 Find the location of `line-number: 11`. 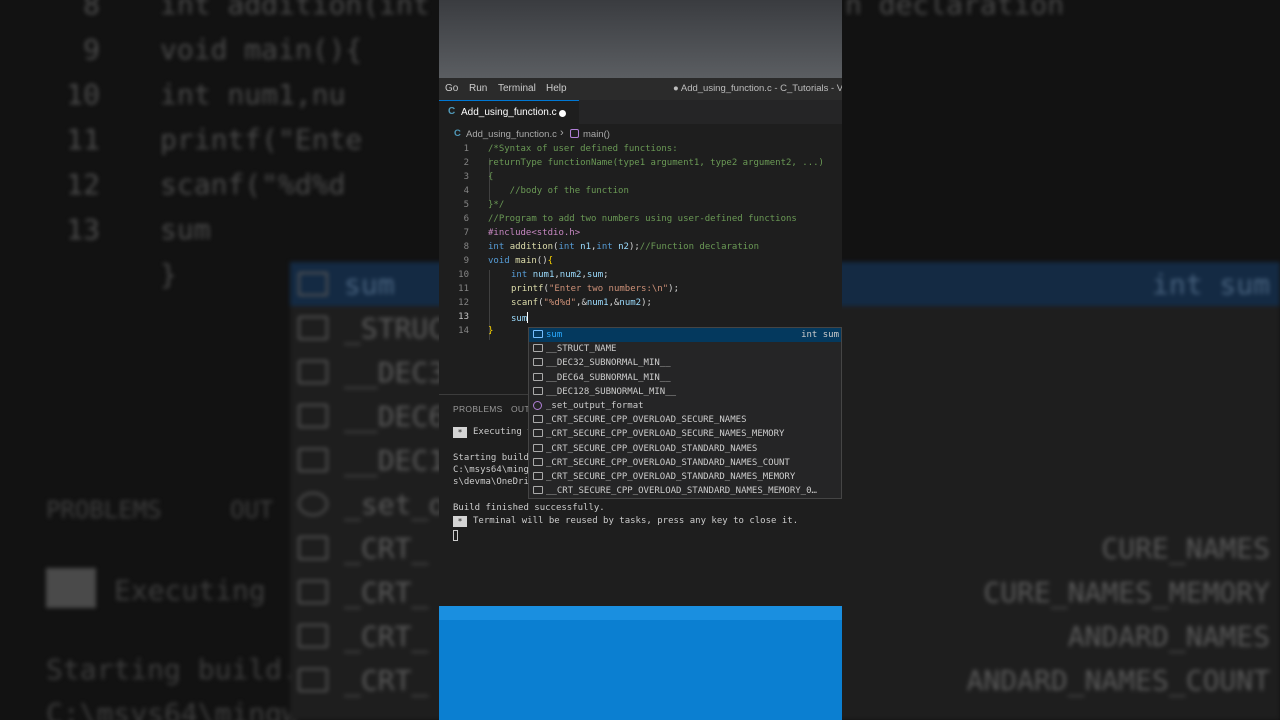

line-number: 11 is located at coordinates (463, 289).